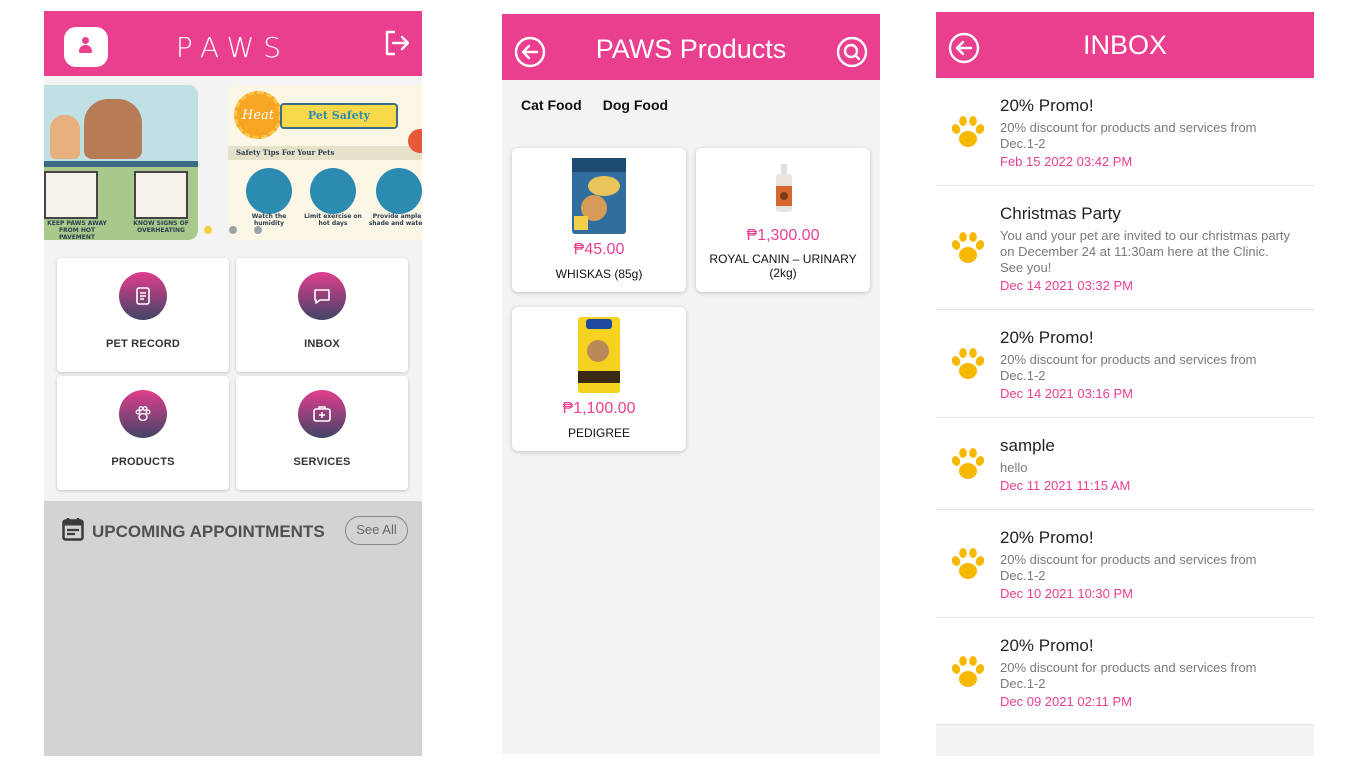  Describe the element at coordinates (161, 227) in the screenshot. I see `banner-caption: KNOW SIGNS OF OVERHEATING` at that location.